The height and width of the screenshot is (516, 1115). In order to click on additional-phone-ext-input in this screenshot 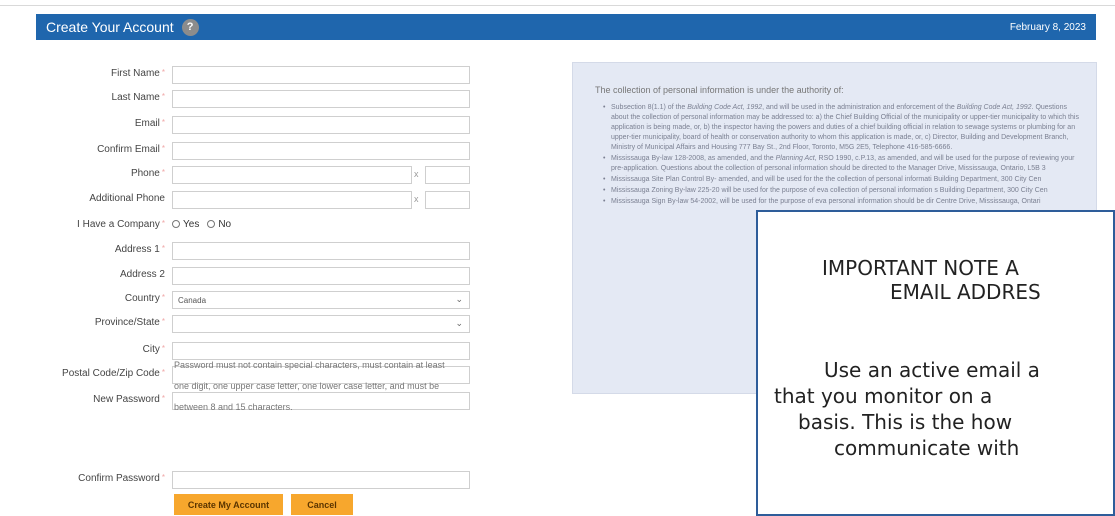, I will do `click(447, 200)`.